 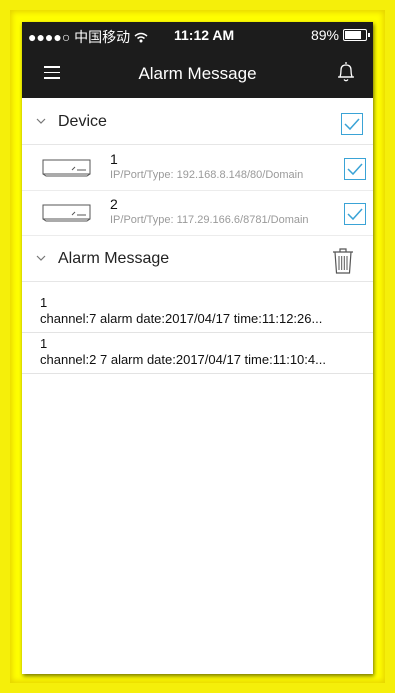 I want to click on carrier-label: ●●●●○ 中国移动, so click(x=81, y=37).